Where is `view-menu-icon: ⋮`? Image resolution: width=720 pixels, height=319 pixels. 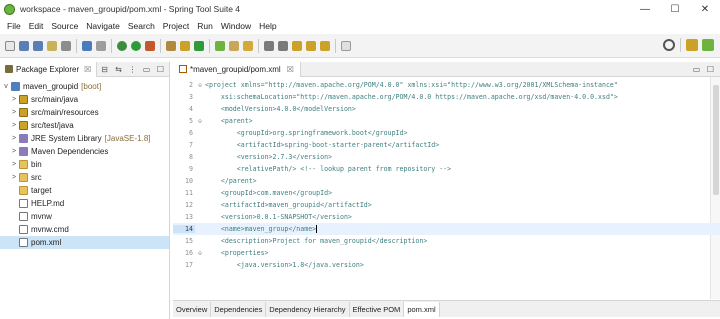 view-menu-icon: ⋮ is located at coordinates (132, 69).